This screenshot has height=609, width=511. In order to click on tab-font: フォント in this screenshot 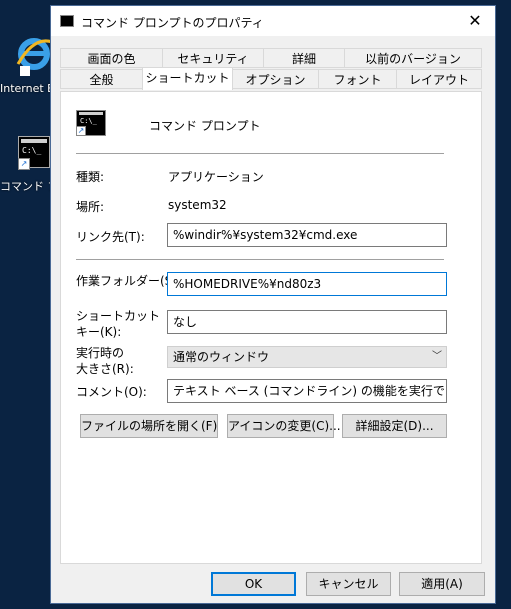, I will do `click(357, 79)`.